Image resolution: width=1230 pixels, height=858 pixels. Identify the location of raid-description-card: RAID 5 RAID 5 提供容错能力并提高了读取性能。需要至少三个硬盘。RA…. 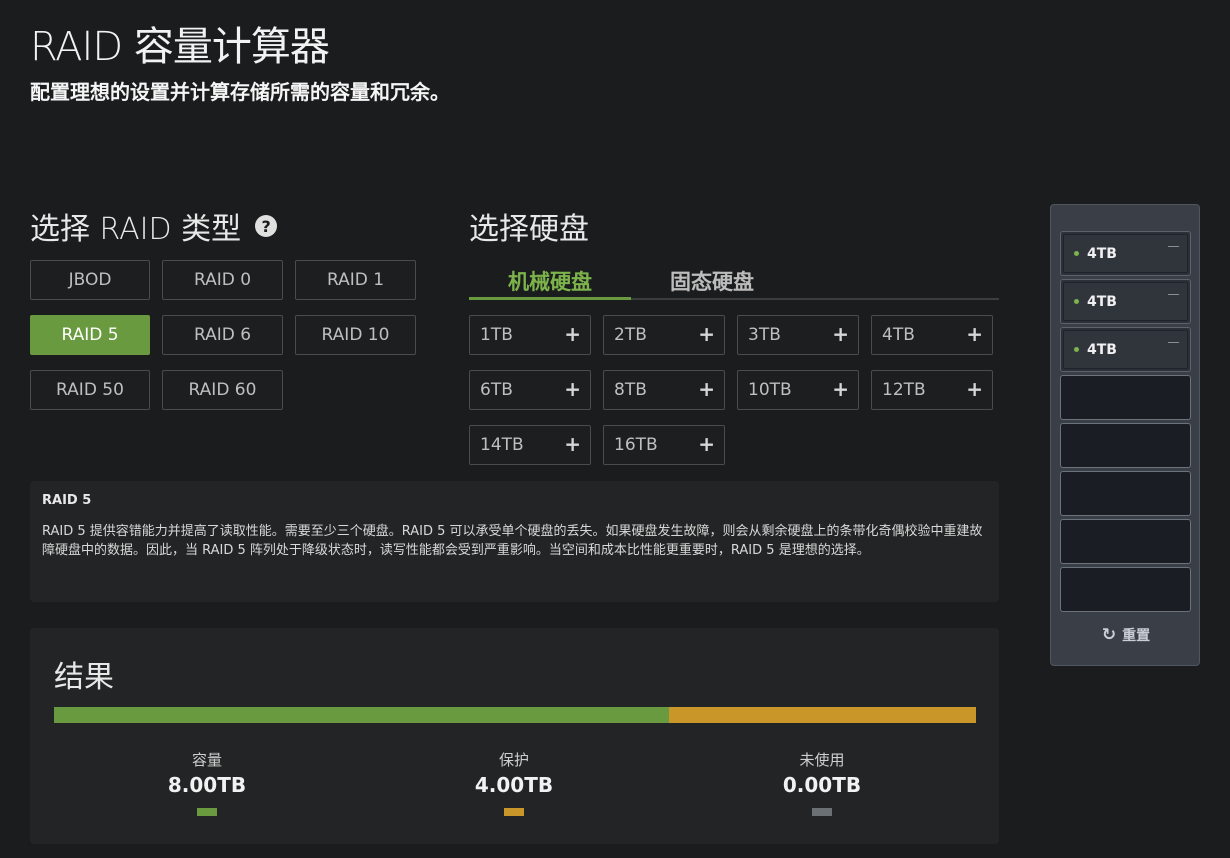
(514, 541).